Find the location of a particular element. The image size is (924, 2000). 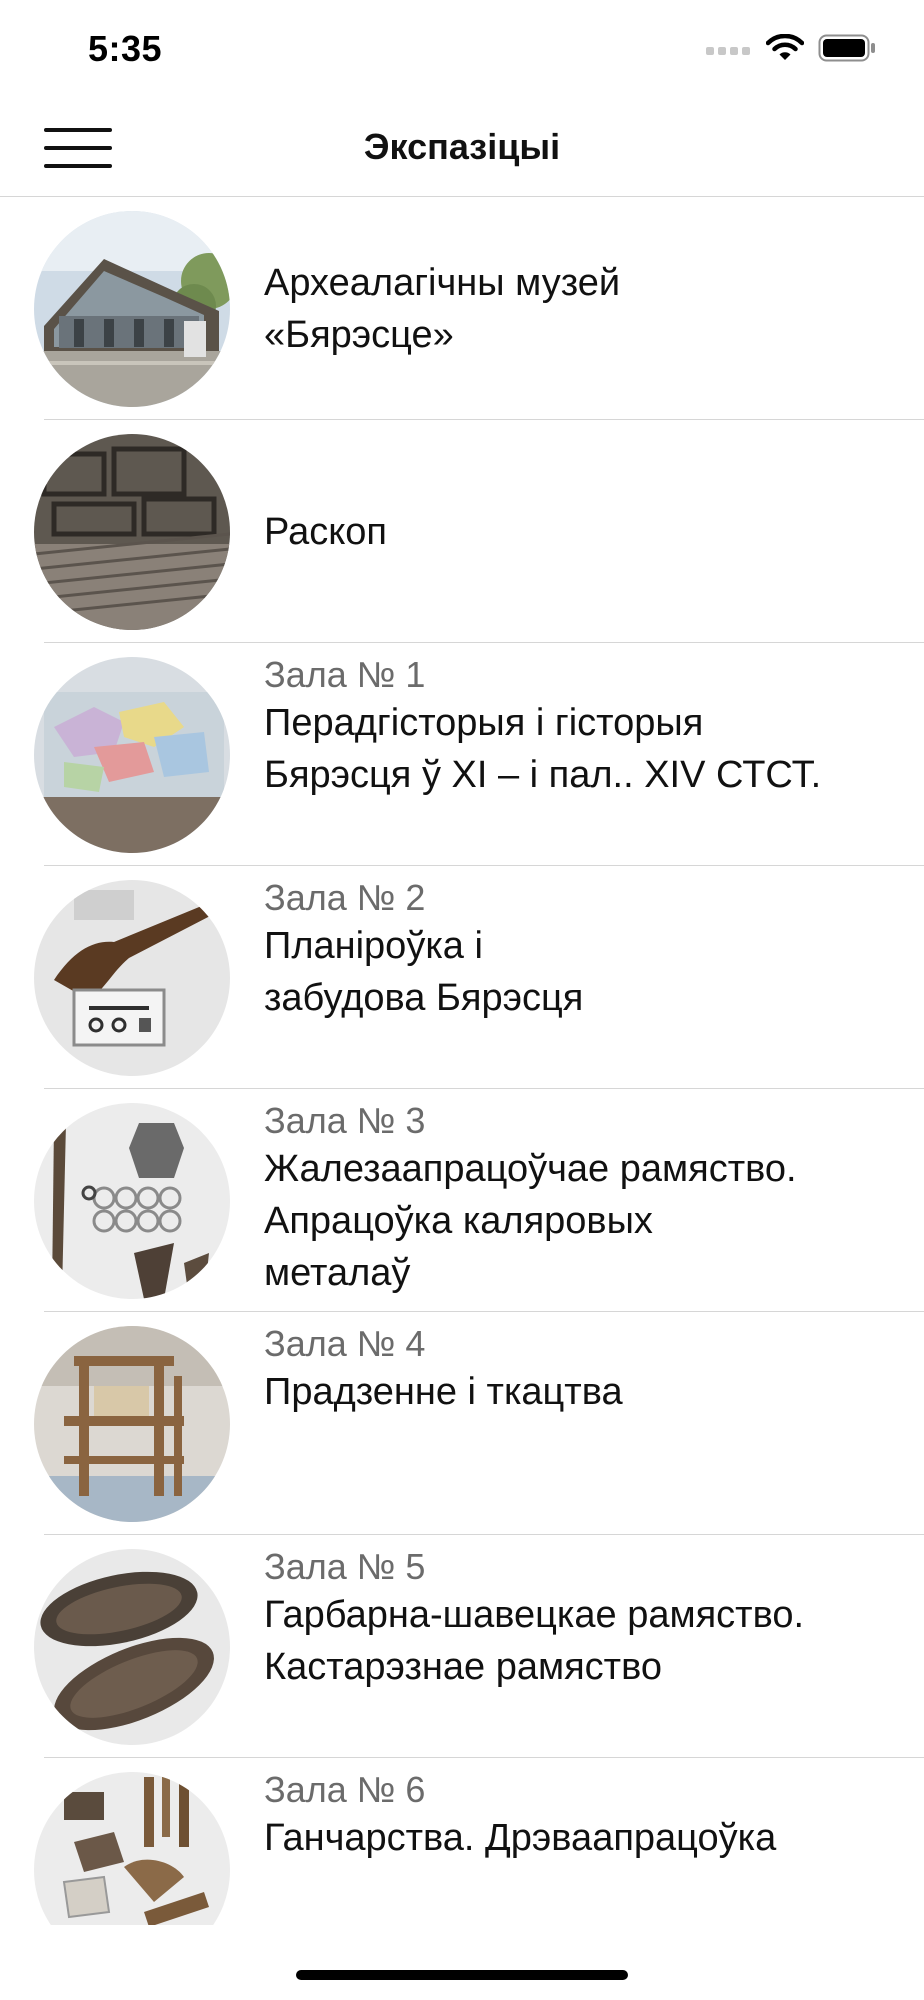

hall-2-artifacts-image is located at coordinates (132, 978).